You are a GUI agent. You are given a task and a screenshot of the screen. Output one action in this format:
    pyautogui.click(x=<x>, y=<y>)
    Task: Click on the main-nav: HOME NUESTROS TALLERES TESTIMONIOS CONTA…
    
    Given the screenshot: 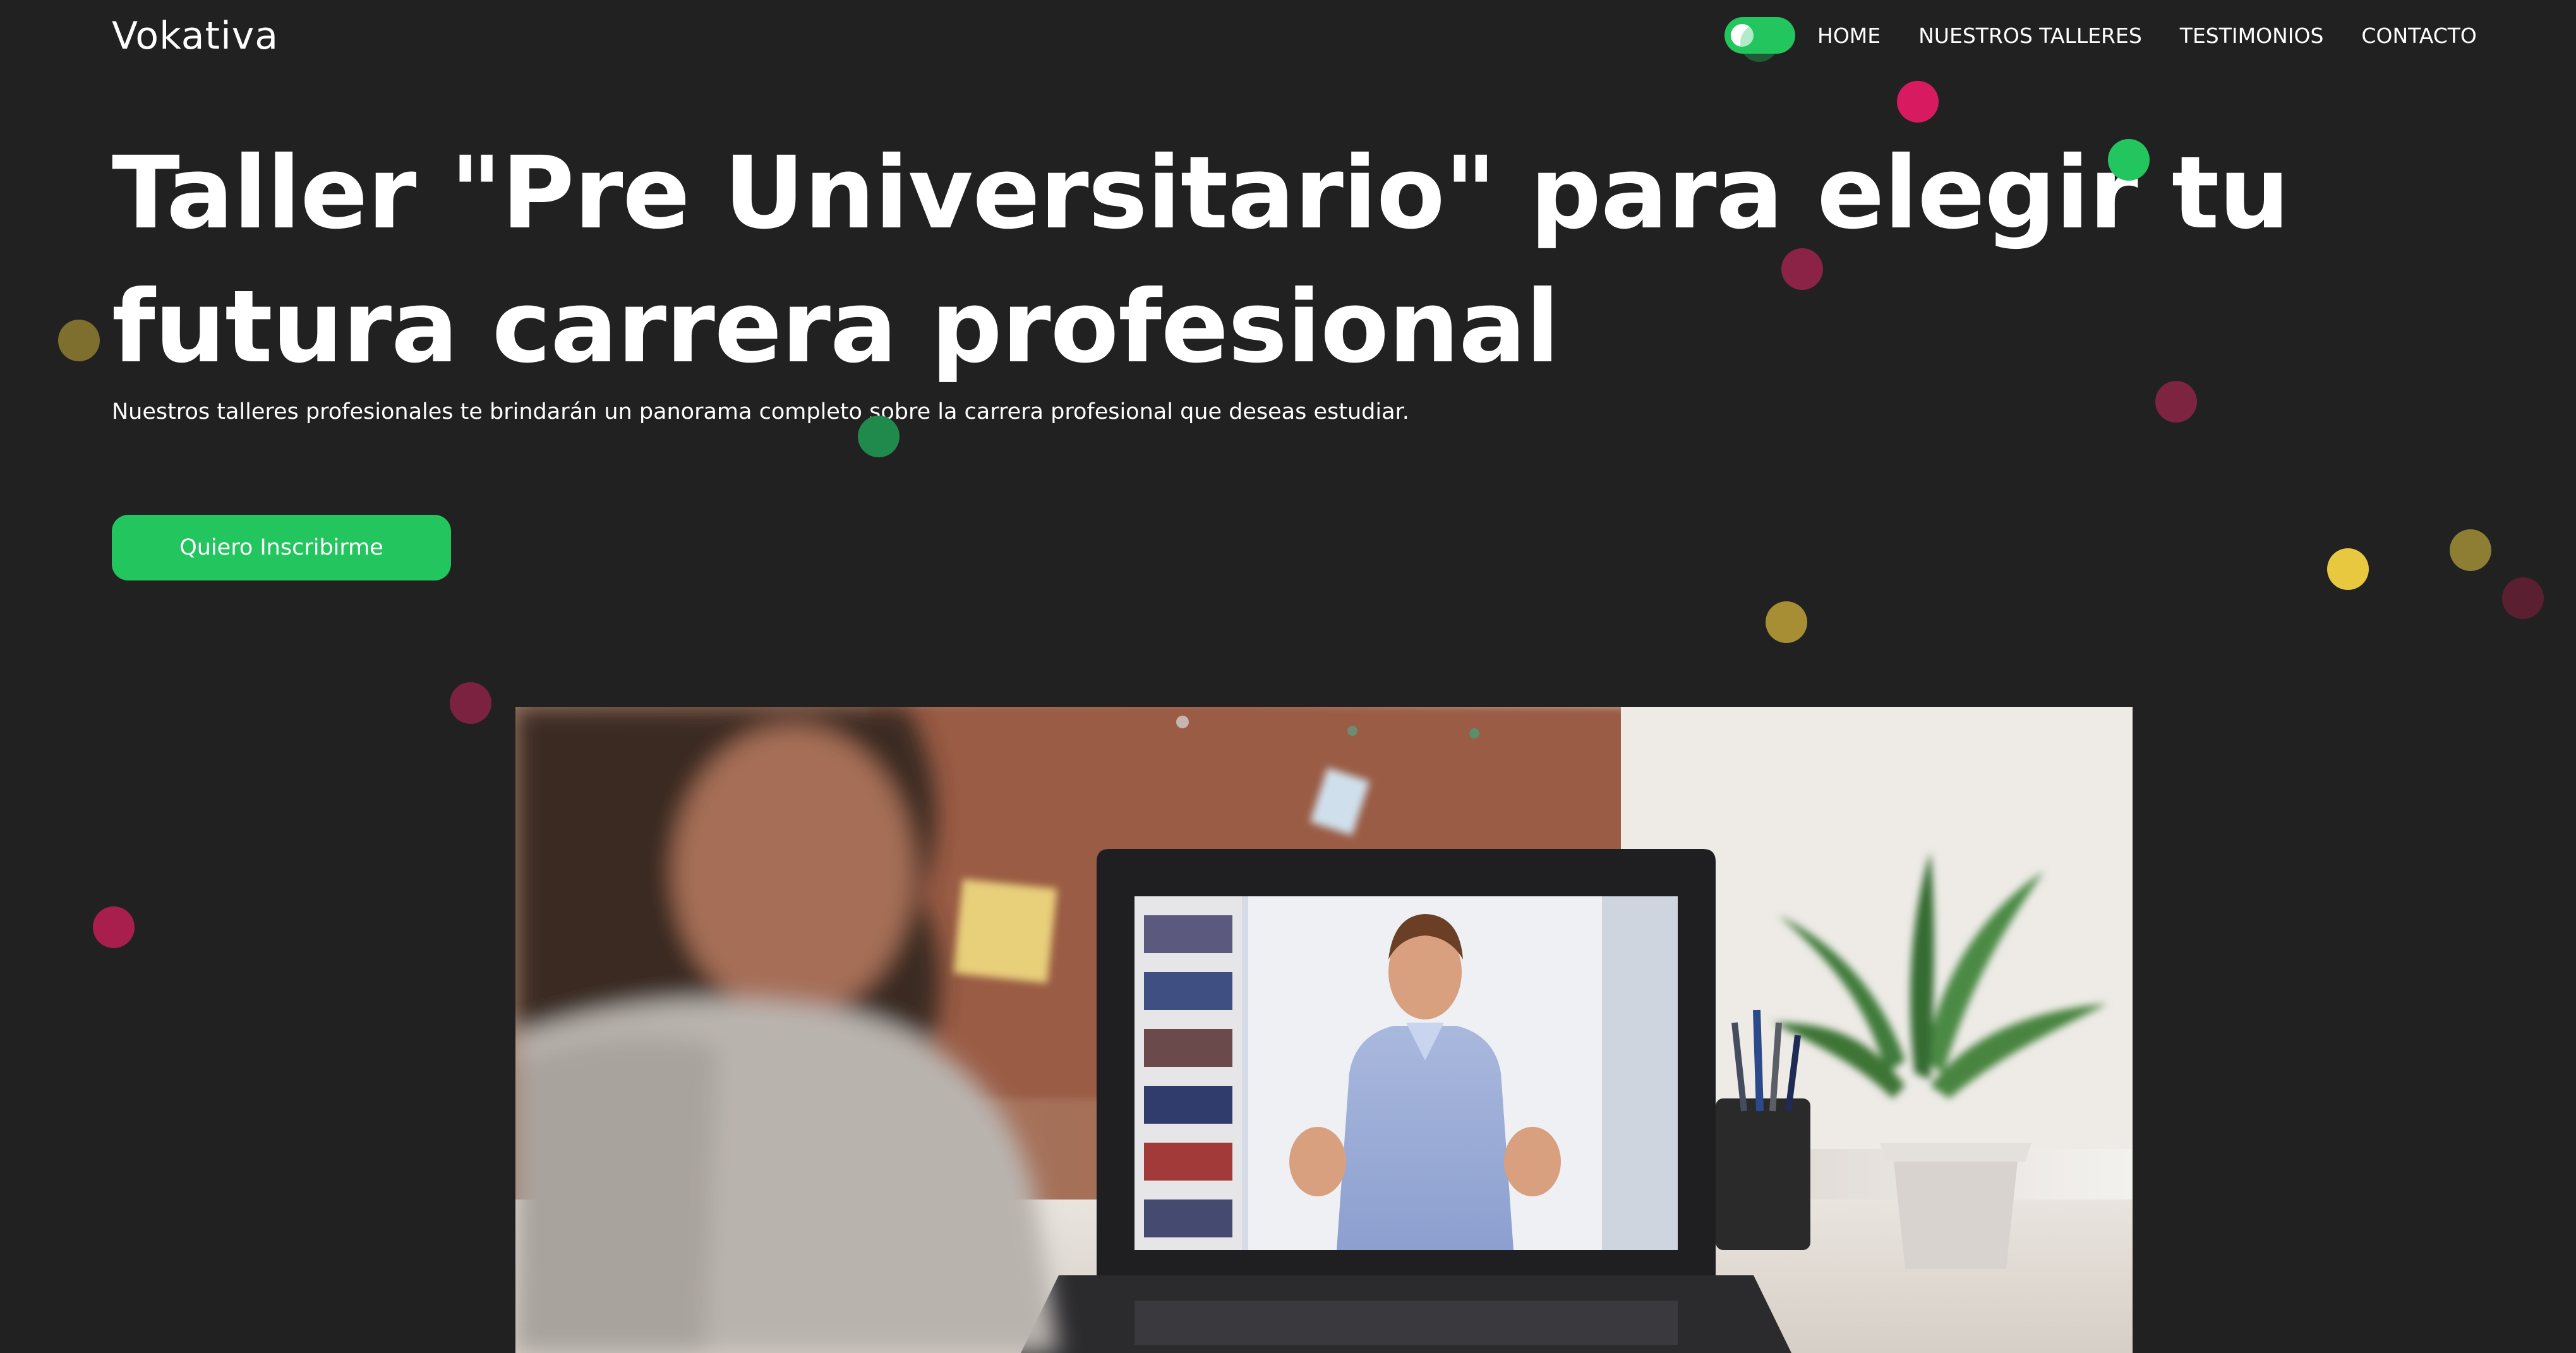 What is the action you would take?
    pyautogui.click(x=2100, y=35)
    